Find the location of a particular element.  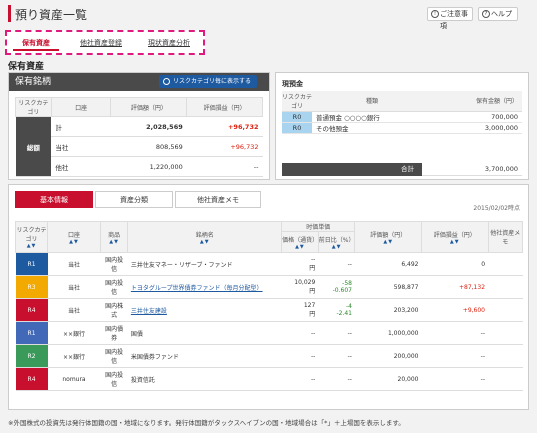

col-change: 前日比（%） ▲▼ is located at coordinates (336, 242).